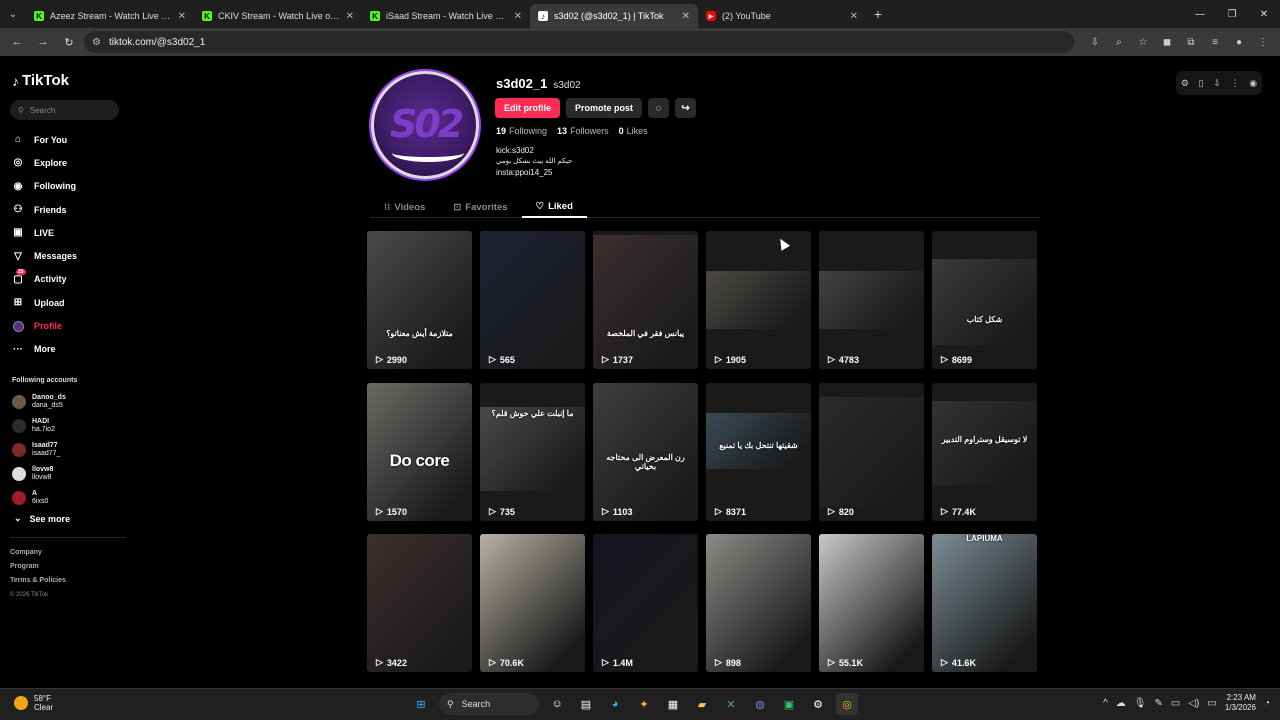  Describe the element at coordinates (984, 300) in the screenshot. I see `video-item: شكل كتاب ▷ 8699` at that location.